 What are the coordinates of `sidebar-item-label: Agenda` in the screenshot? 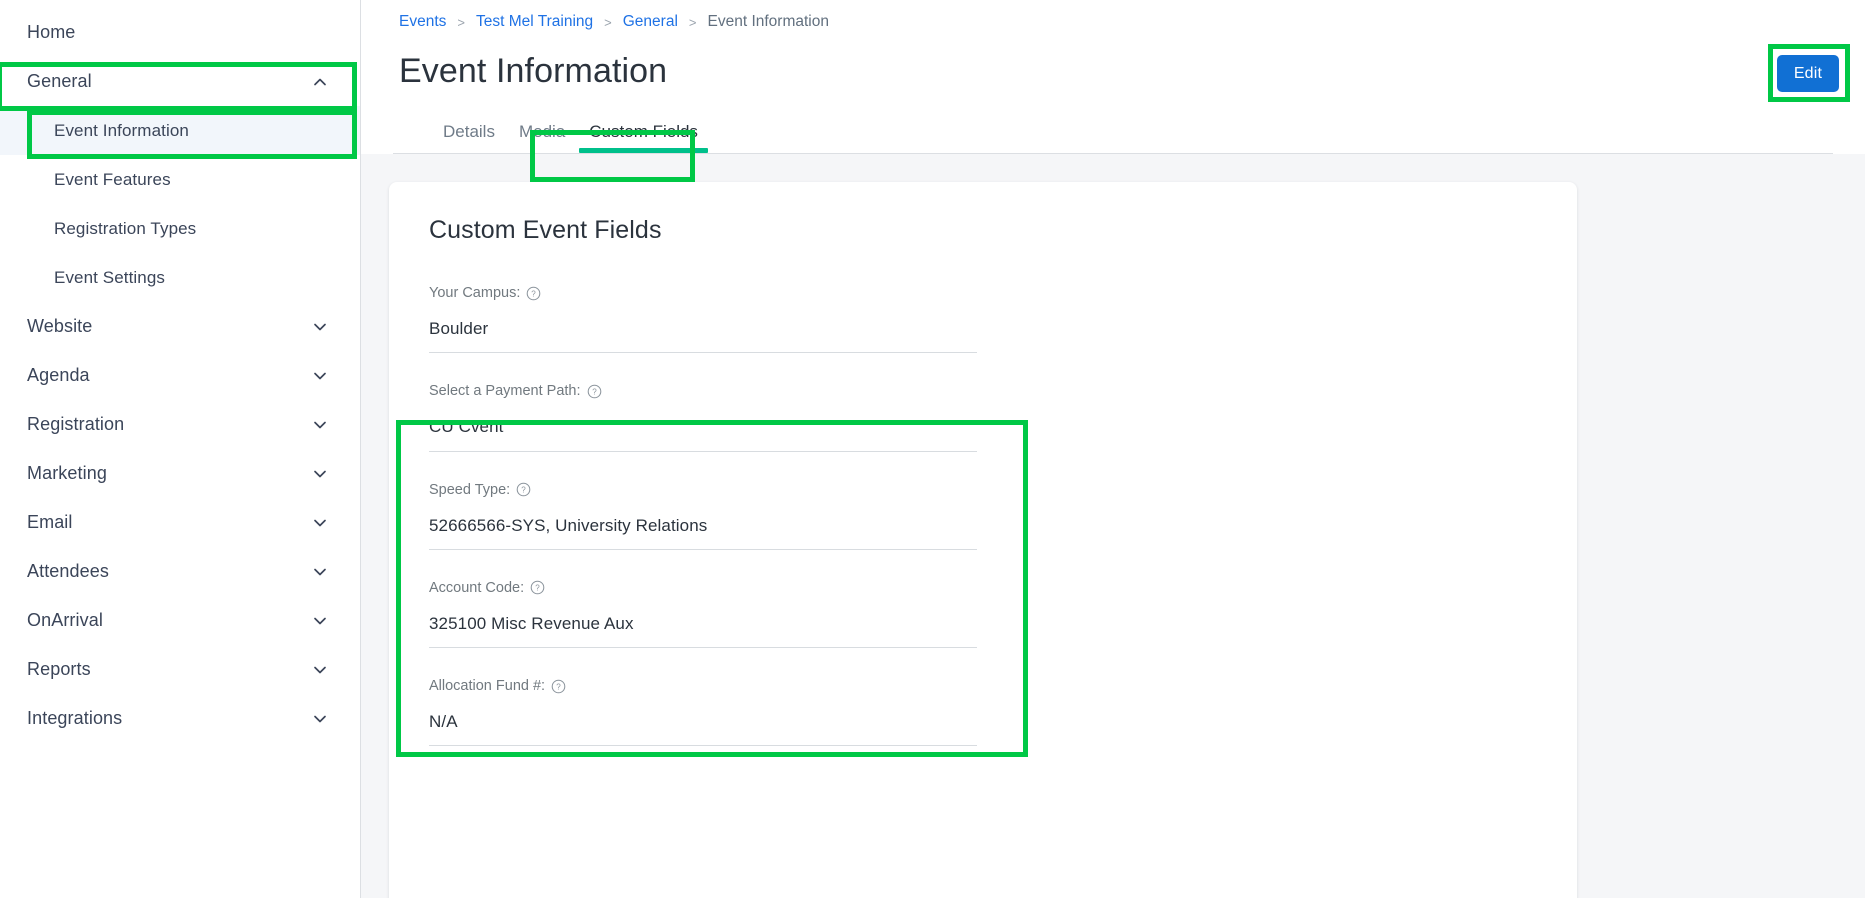 It's located at (58, 375).